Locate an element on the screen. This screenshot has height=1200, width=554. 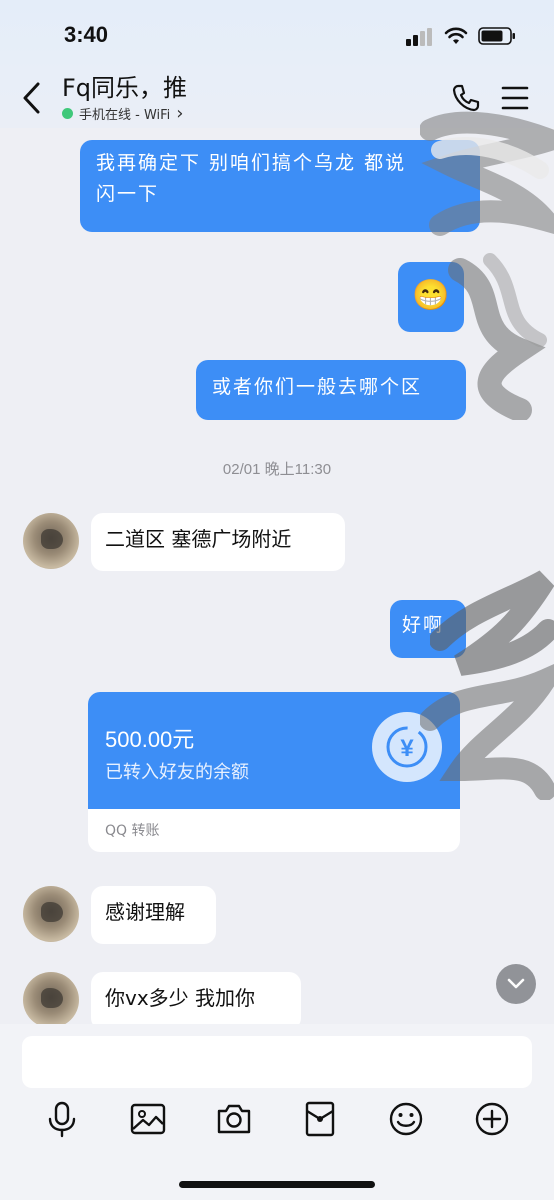
transfer-card: 500.00元 已转入好友的余额 ¥ QQ 转账 is located at coordinates (274, 772).